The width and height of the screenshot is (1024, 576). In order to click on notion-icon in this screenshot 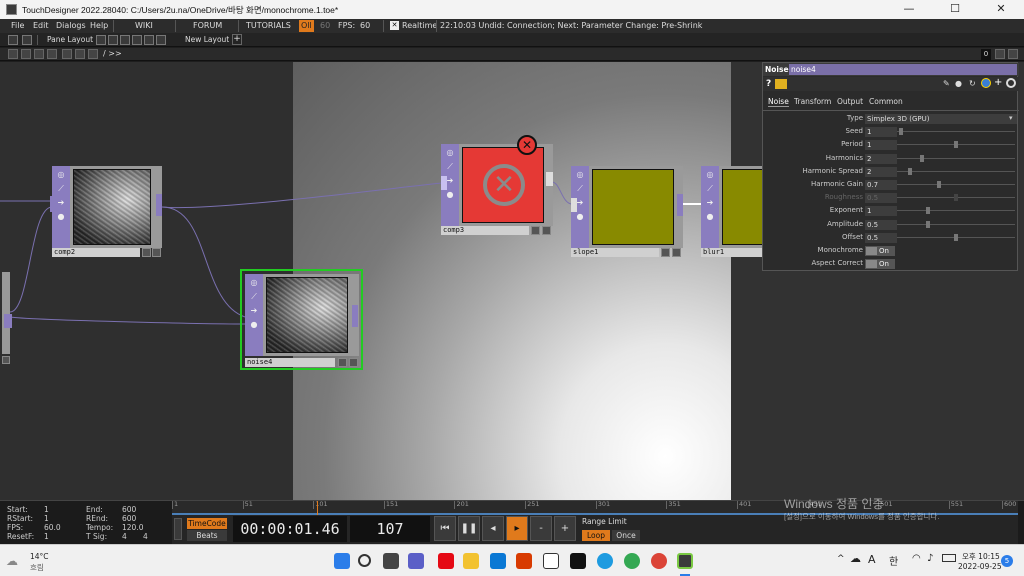, I will do `click(551, 561)`.